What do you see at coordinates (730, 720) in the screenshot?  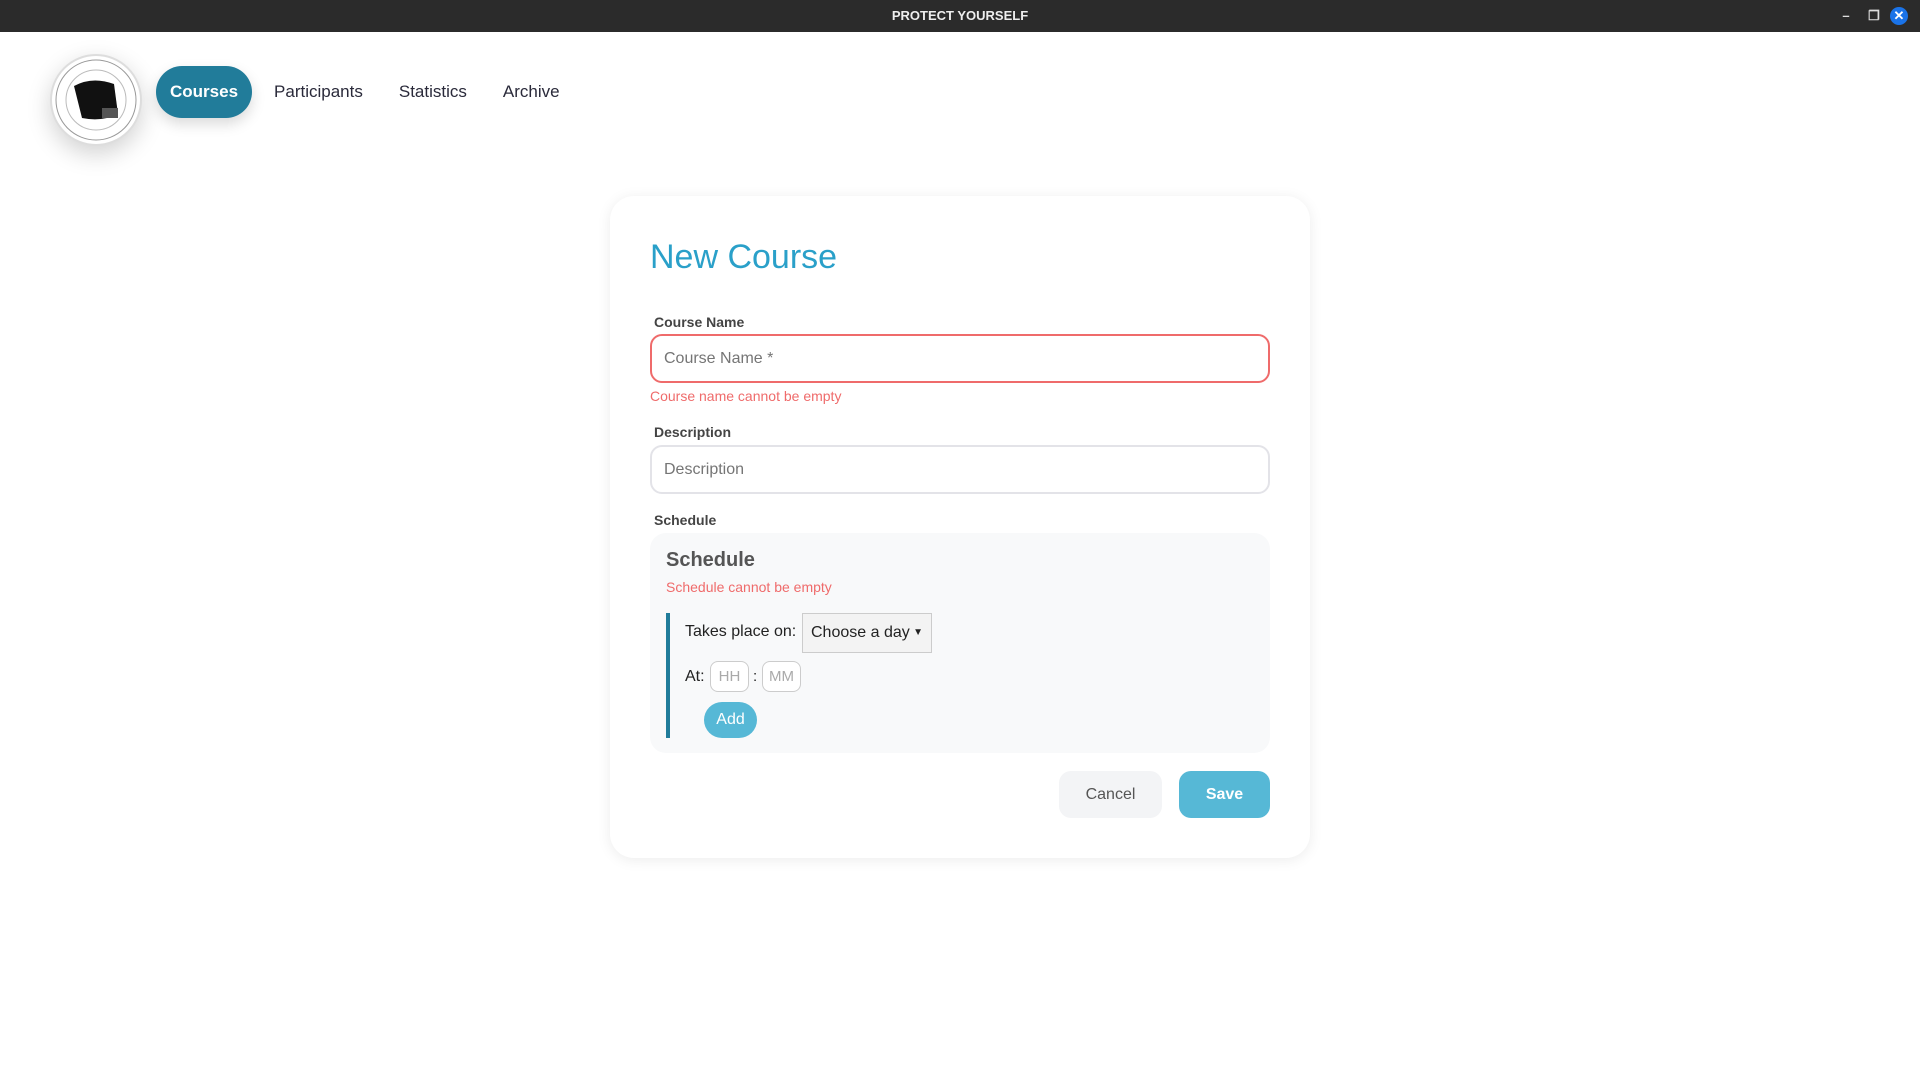 I see `add-schedule-button: Add` at bounding box center [730, 720].